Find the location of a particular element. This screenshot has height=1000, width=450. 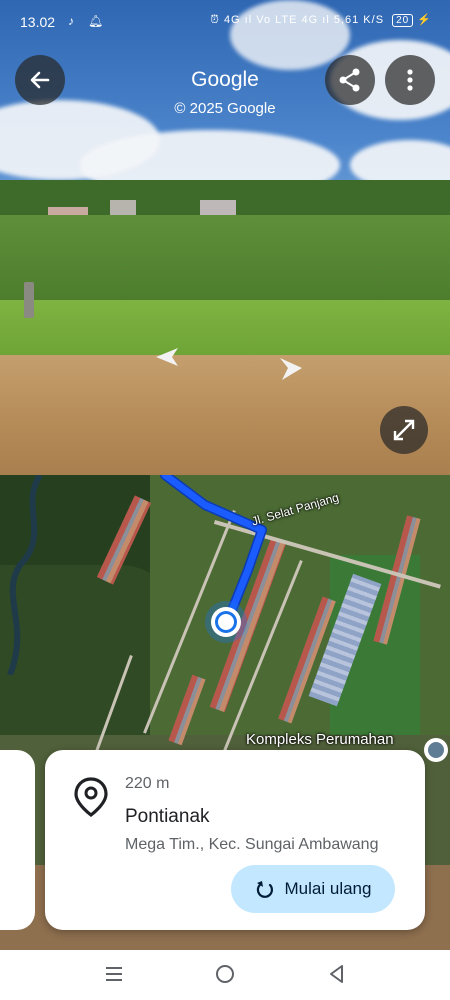

more-vert-icon is located at coordinates (410, 80).